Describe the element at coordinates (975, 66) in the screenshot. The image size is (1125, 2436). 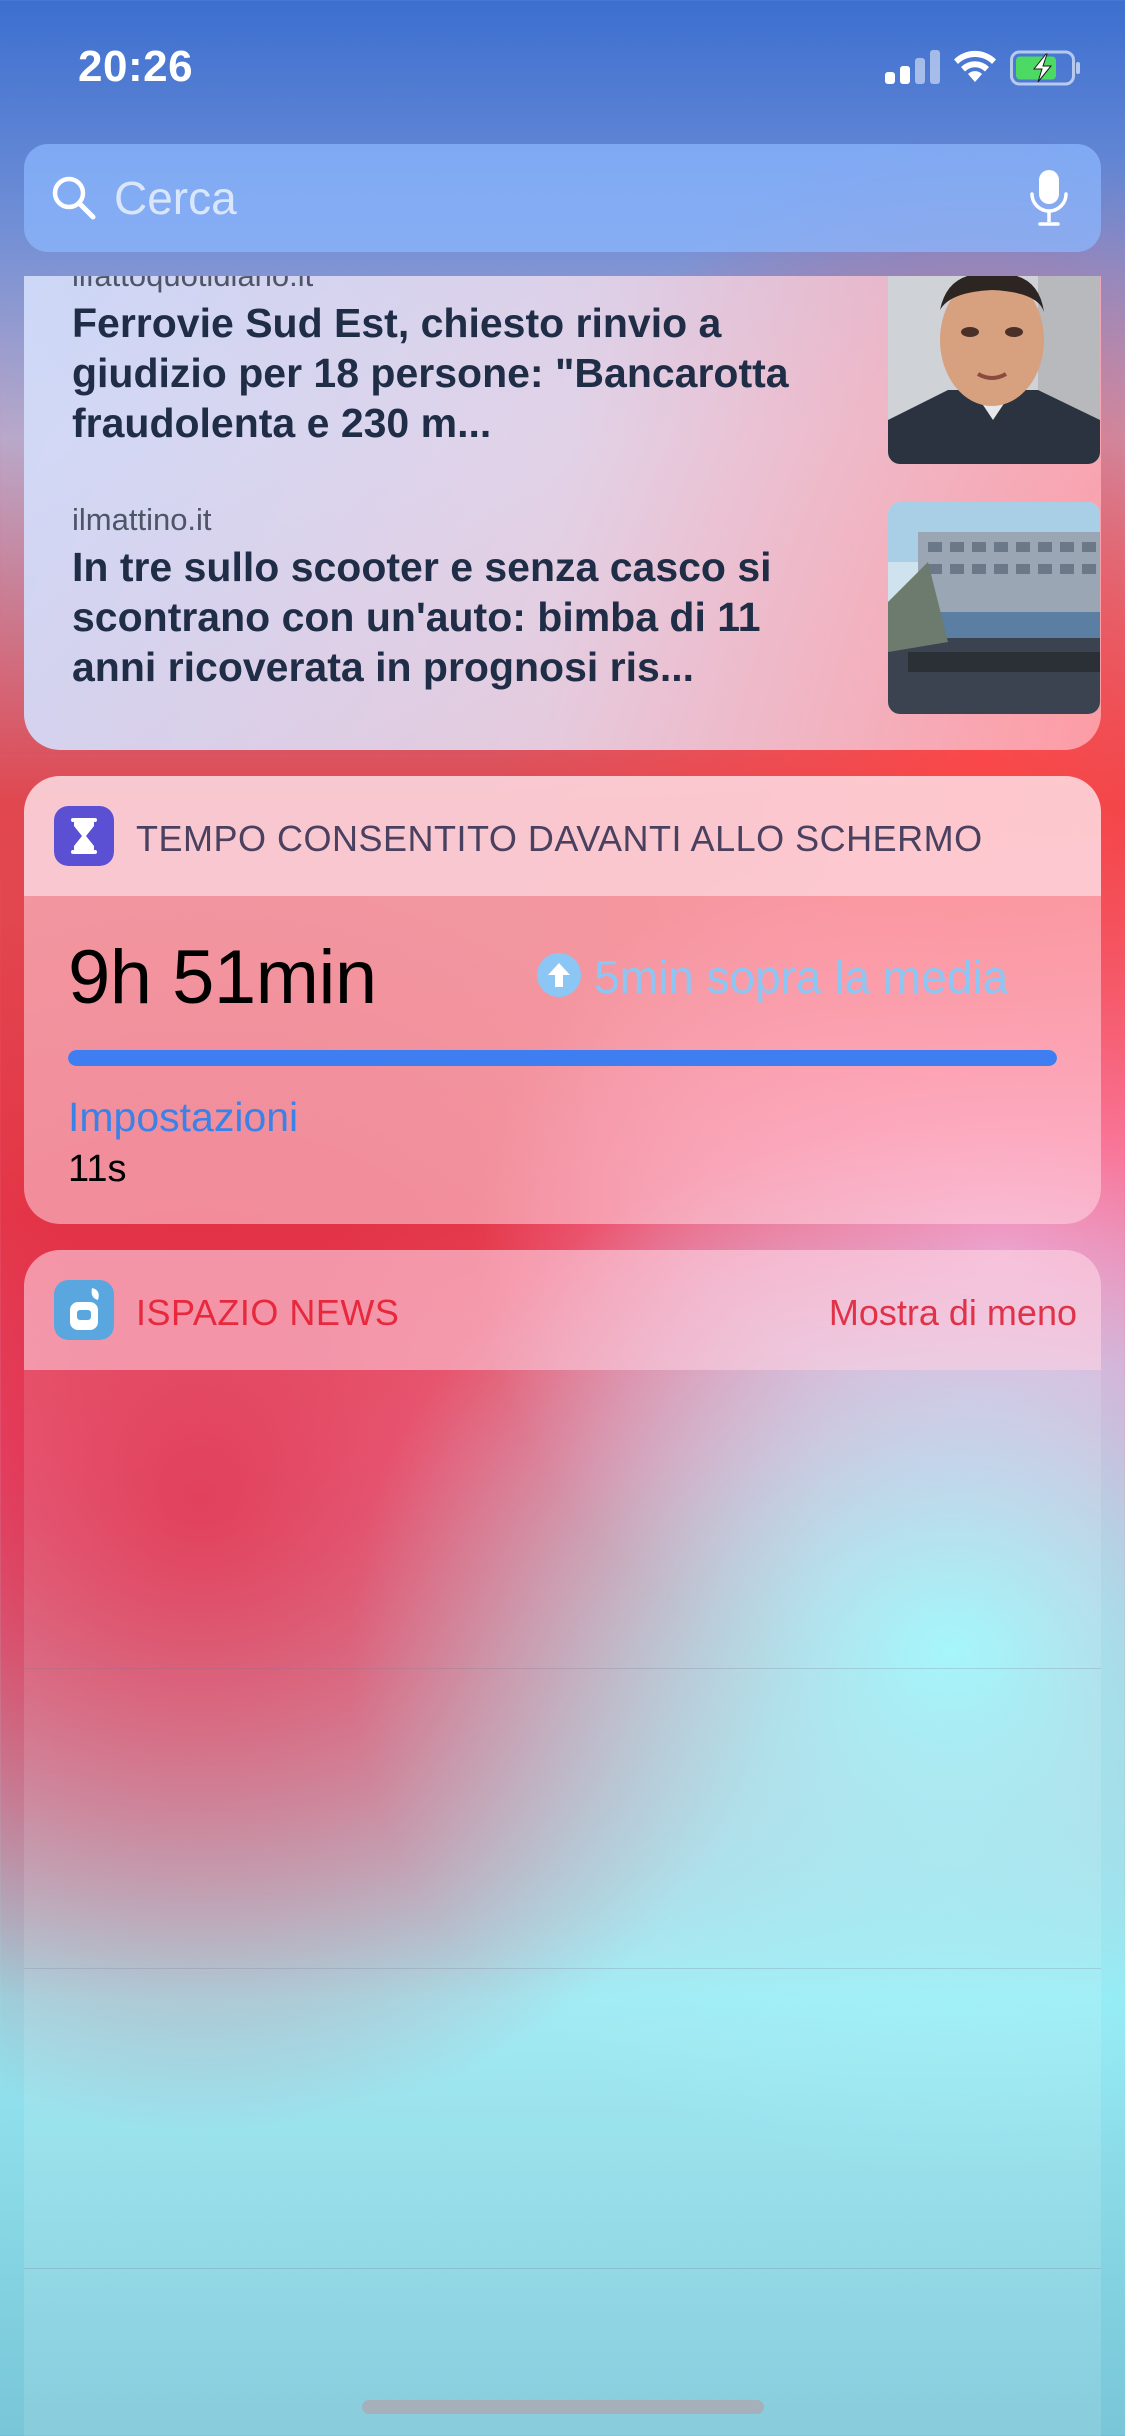
I see `wifi-icon` at that location.